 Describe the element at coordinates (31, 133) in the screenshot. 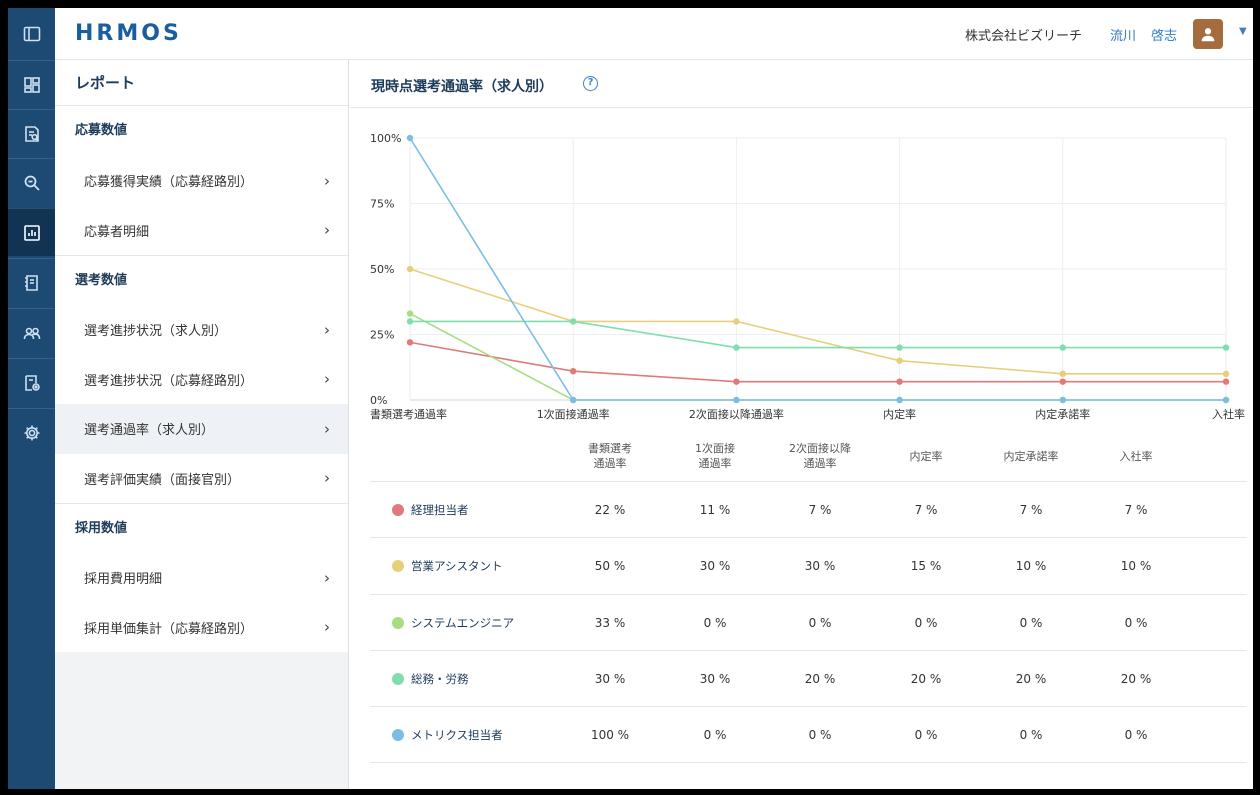

I see `document-search-icon` at that location.